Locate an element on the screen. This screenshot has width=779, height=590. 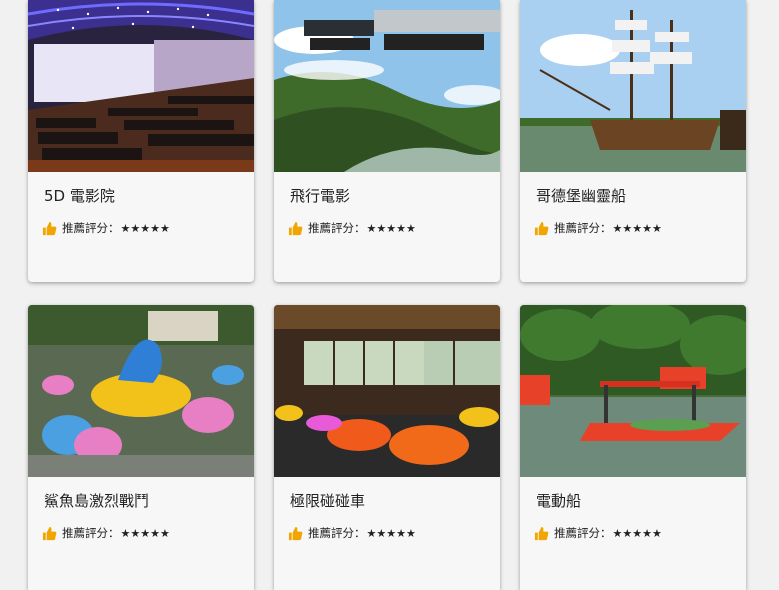
attraction-card: 電動船 推薦評分： ★★★★★ is located at coordinates (633, 447).